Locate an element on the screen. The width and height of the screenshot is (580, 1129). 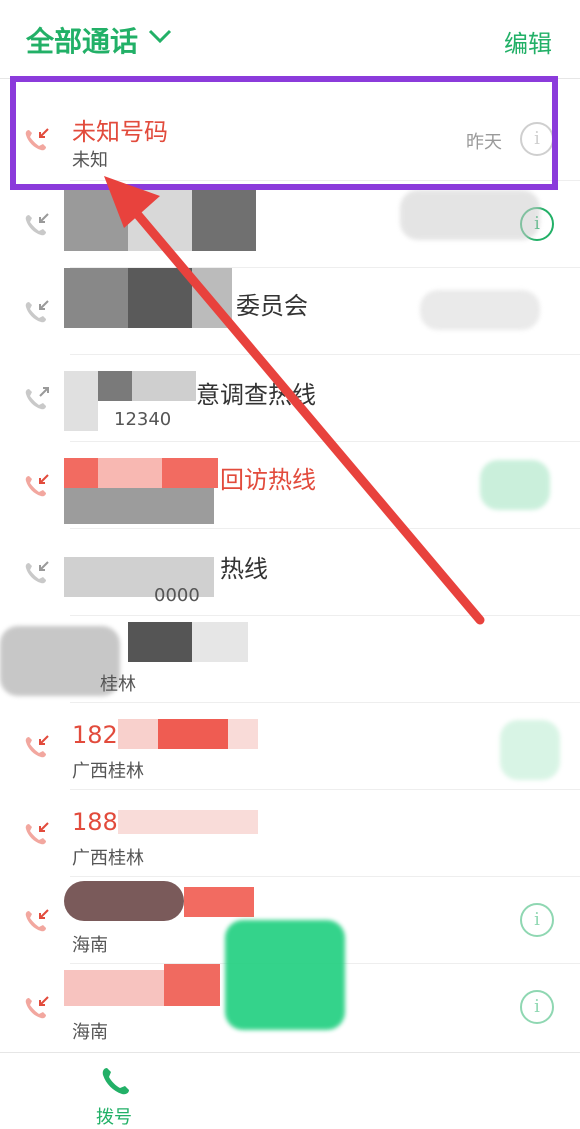
caller-name: 回访热线 is located at coordinates (268, 480).